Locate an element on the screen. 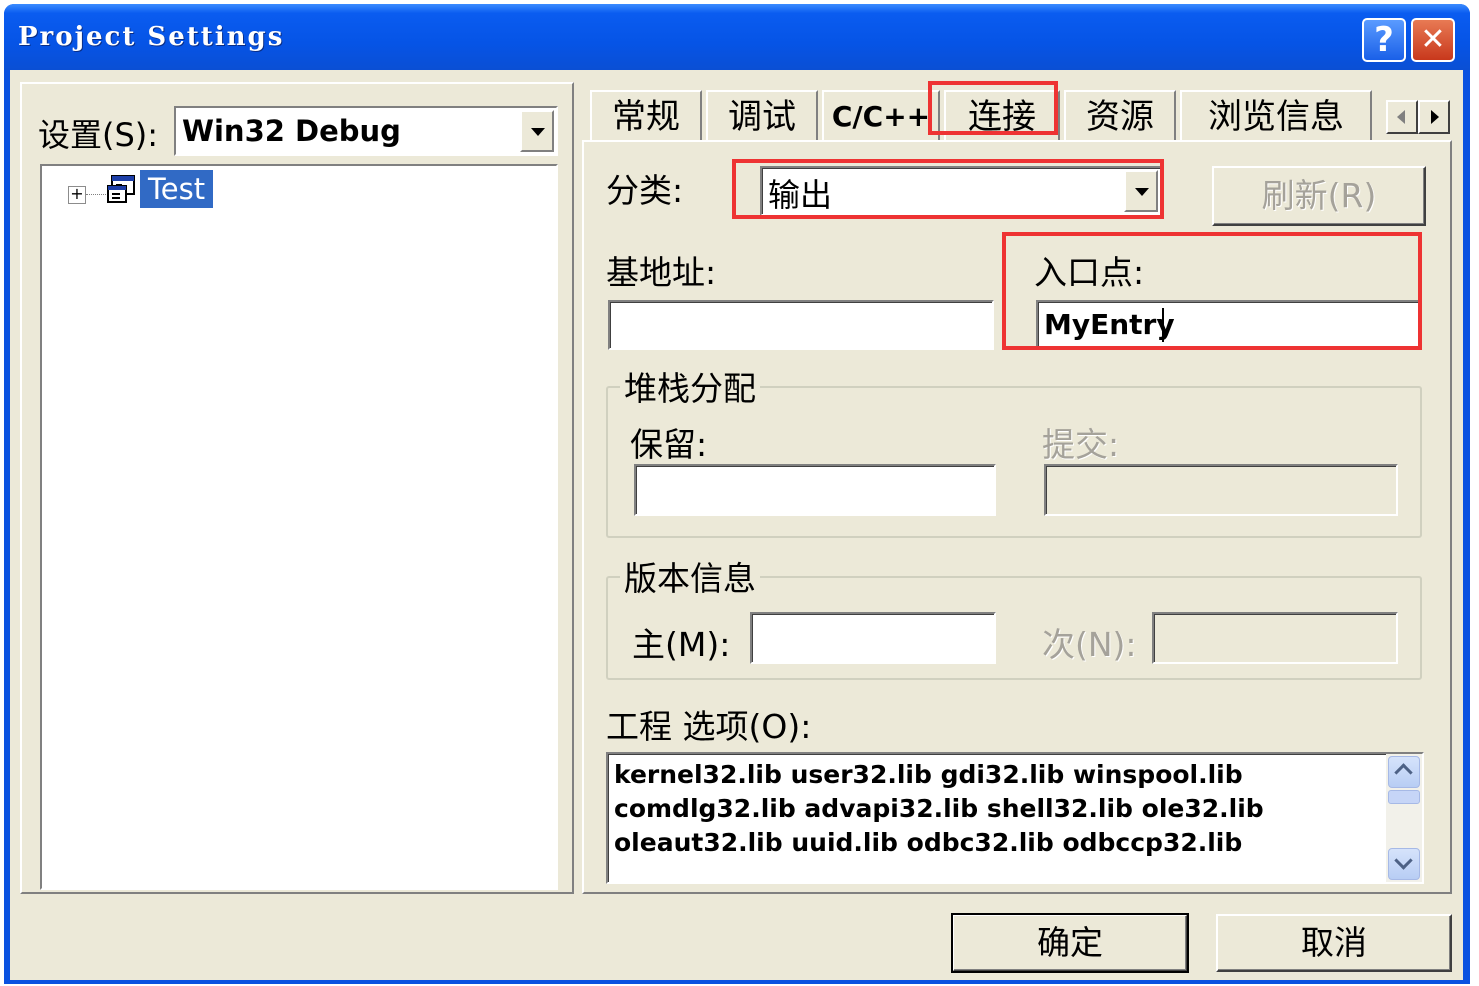 Image resolution: width=1479 pixels, height=986 pixels. tree-connector is located at coordinates (96, 194).